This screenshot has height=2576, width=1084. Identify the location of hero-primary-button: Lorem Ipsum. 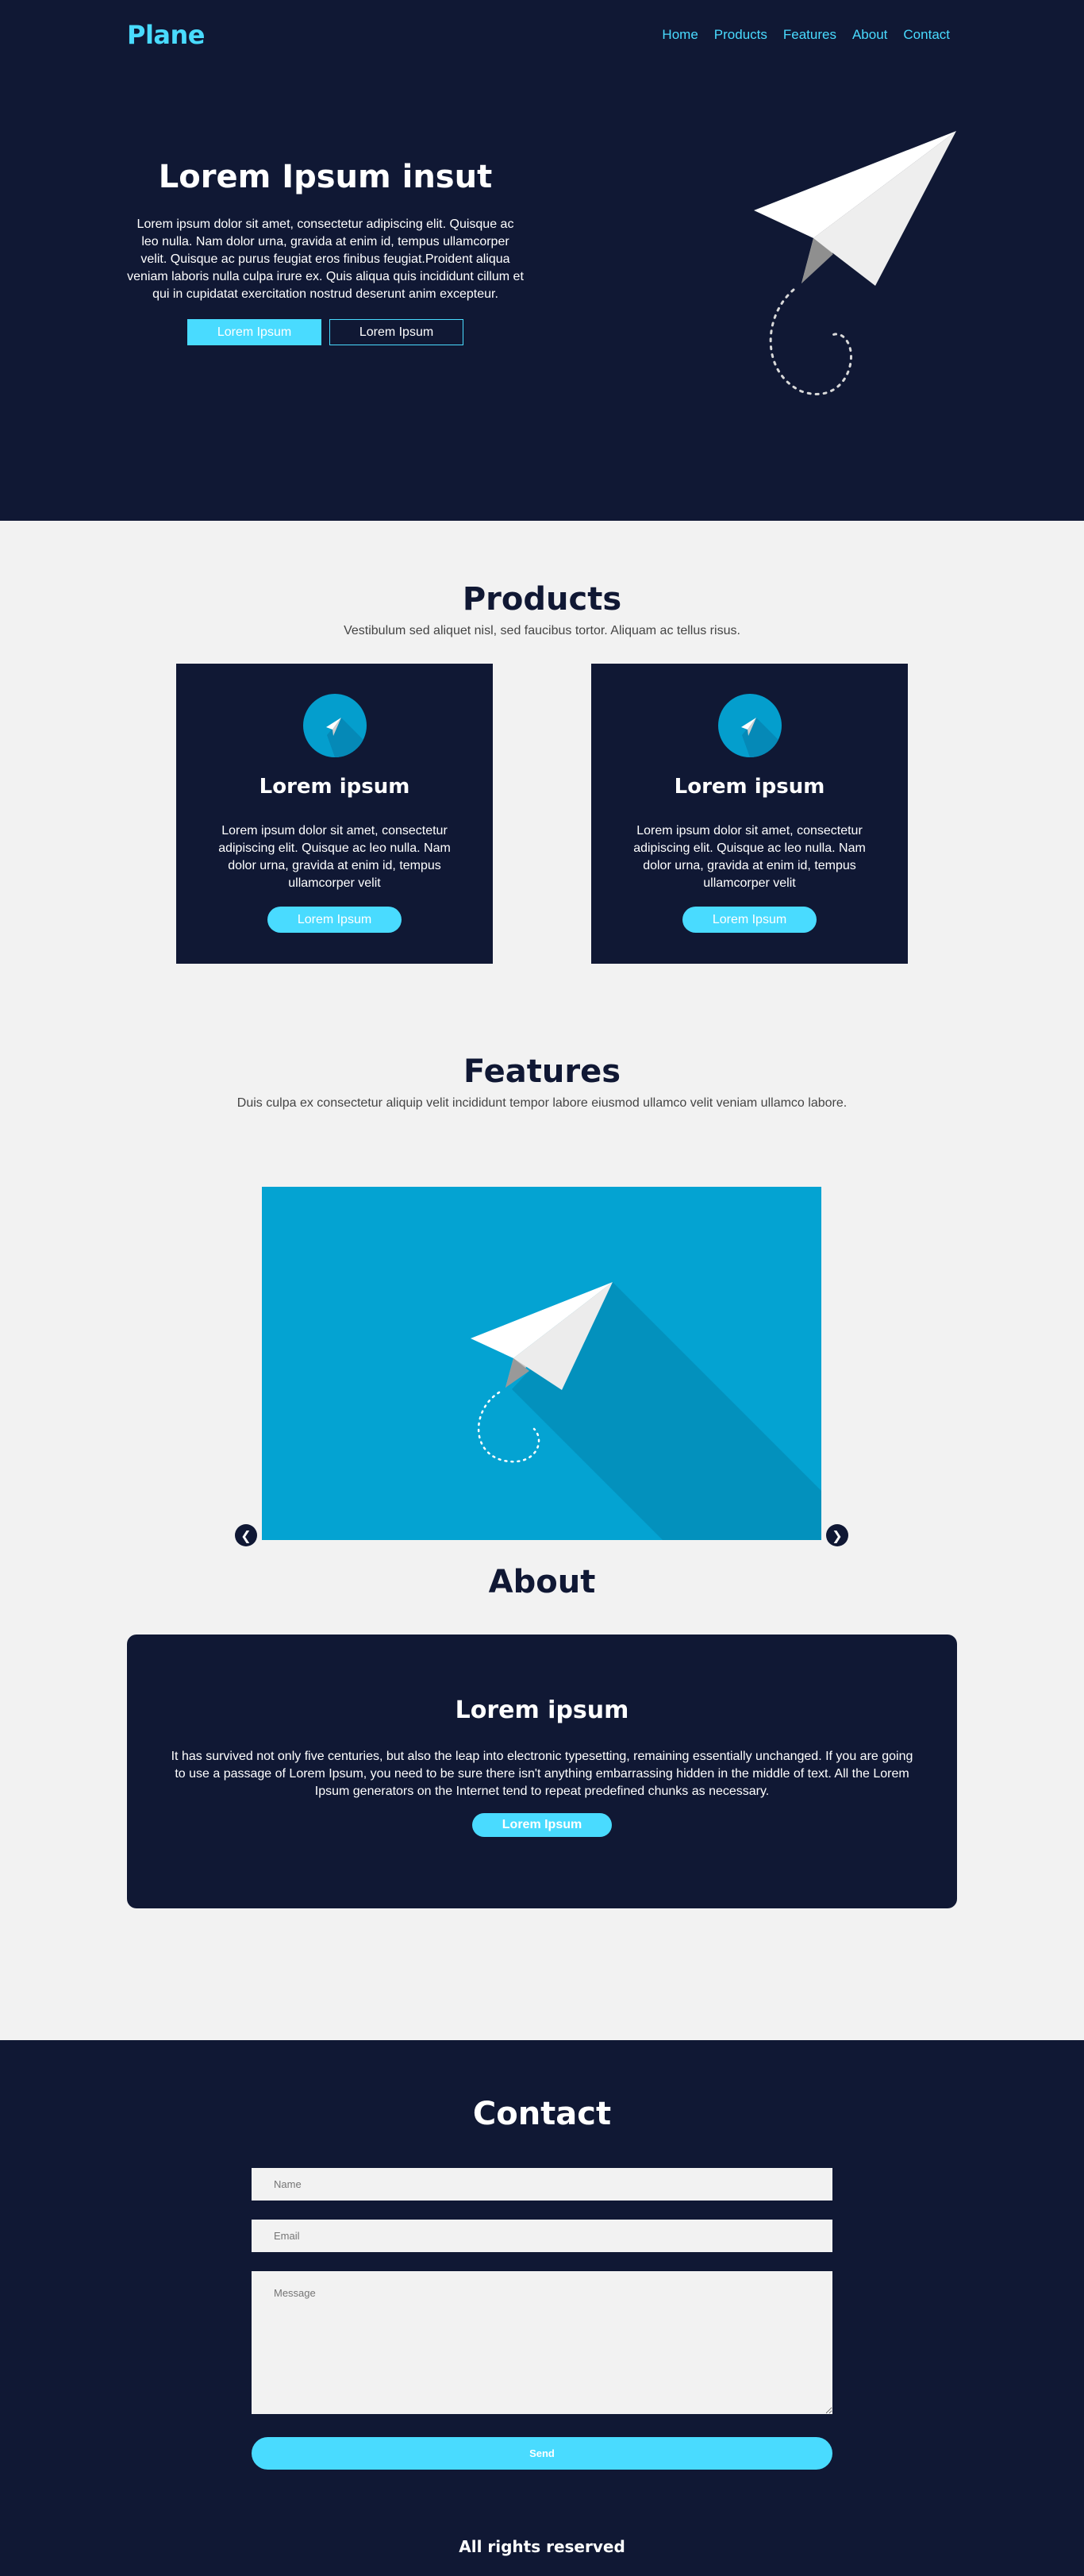
(254, 332).